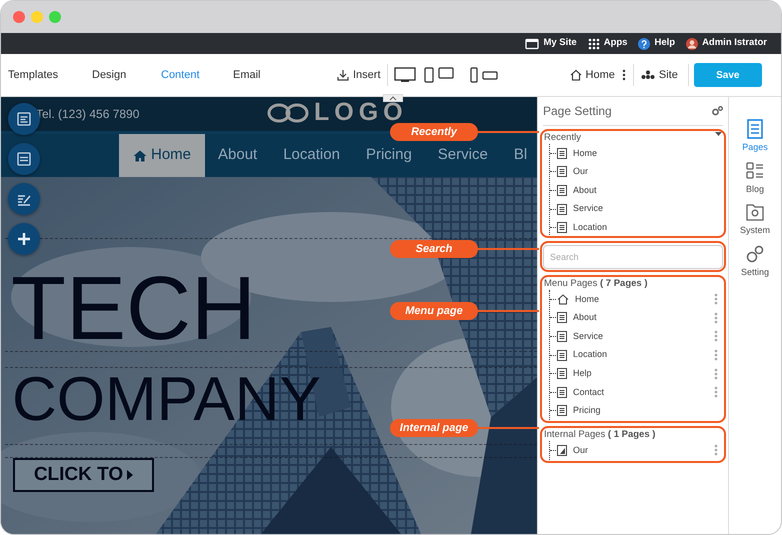  Describe the element at coordinates (726, 43) in the screenshot. I see `topbar-link: Admin Istrator` at that location.